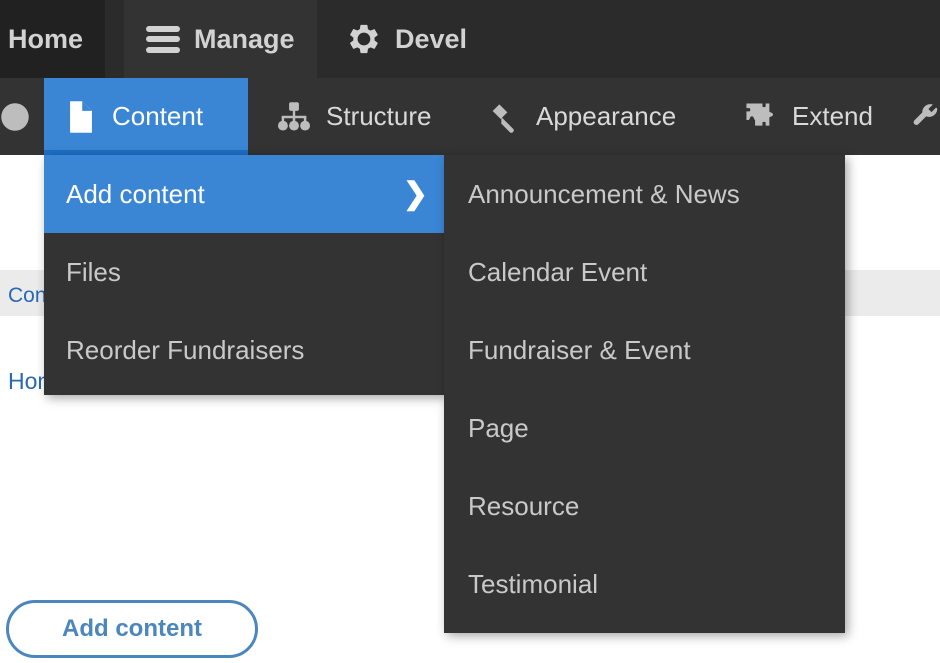 The width and height of the screenshot is (940, 663). What do you see at coordinates (93, 271) in the screenshot?
I see `menu-item-files-label: Files` at bounding box center [93, 271].